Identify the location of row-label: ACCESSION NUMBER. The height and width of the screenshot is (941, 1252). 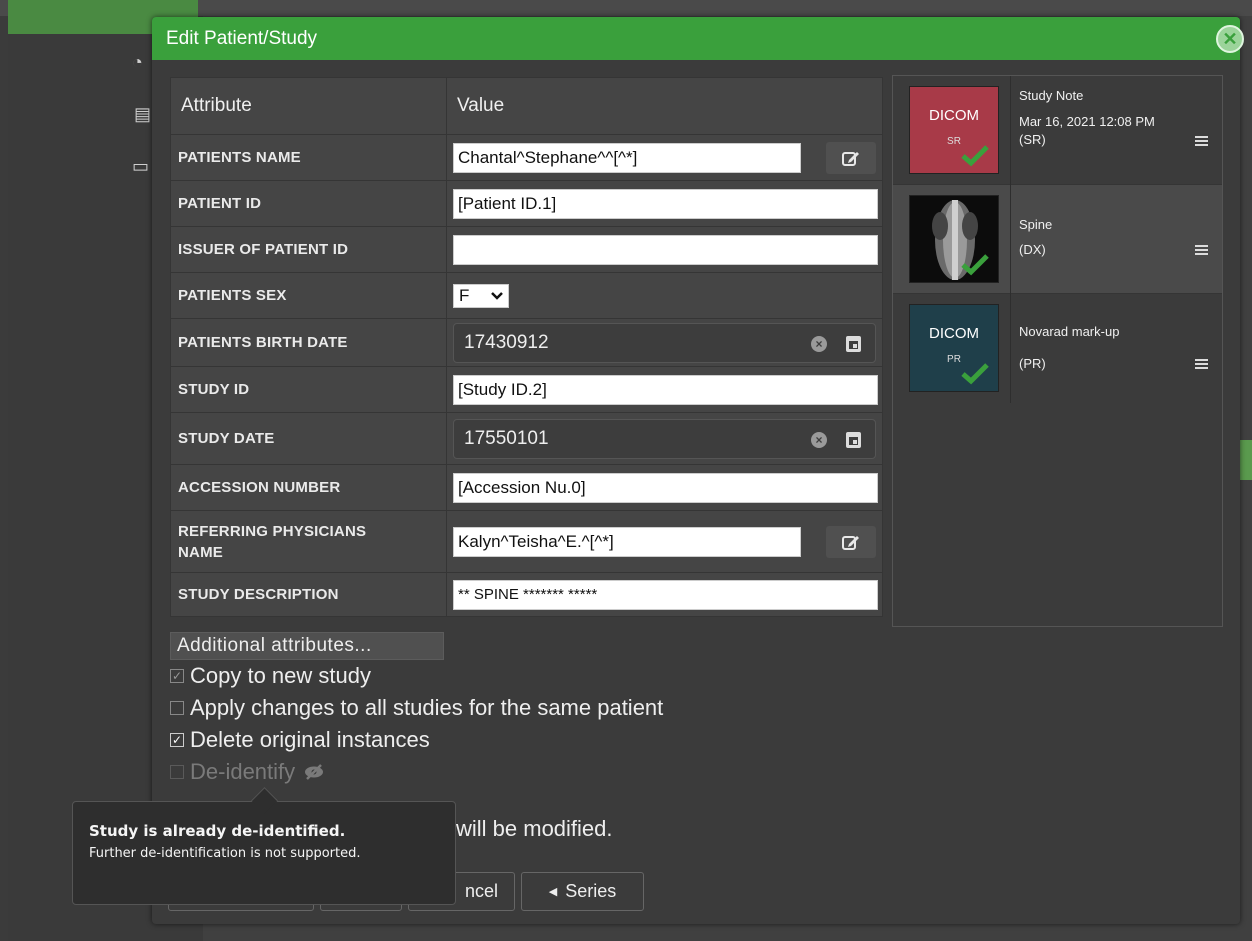
(308, 487).